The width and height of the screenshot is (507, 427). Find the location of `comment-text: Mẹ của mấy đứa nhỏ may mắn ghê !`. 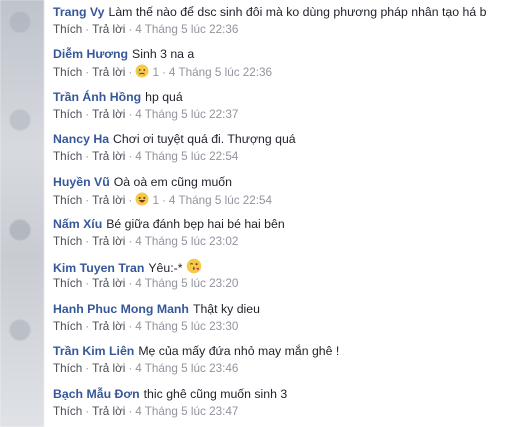

comment-text: Mẹ của mấy đứa nhỏ may mắn ghê ! is located at coordinates (239, 351).